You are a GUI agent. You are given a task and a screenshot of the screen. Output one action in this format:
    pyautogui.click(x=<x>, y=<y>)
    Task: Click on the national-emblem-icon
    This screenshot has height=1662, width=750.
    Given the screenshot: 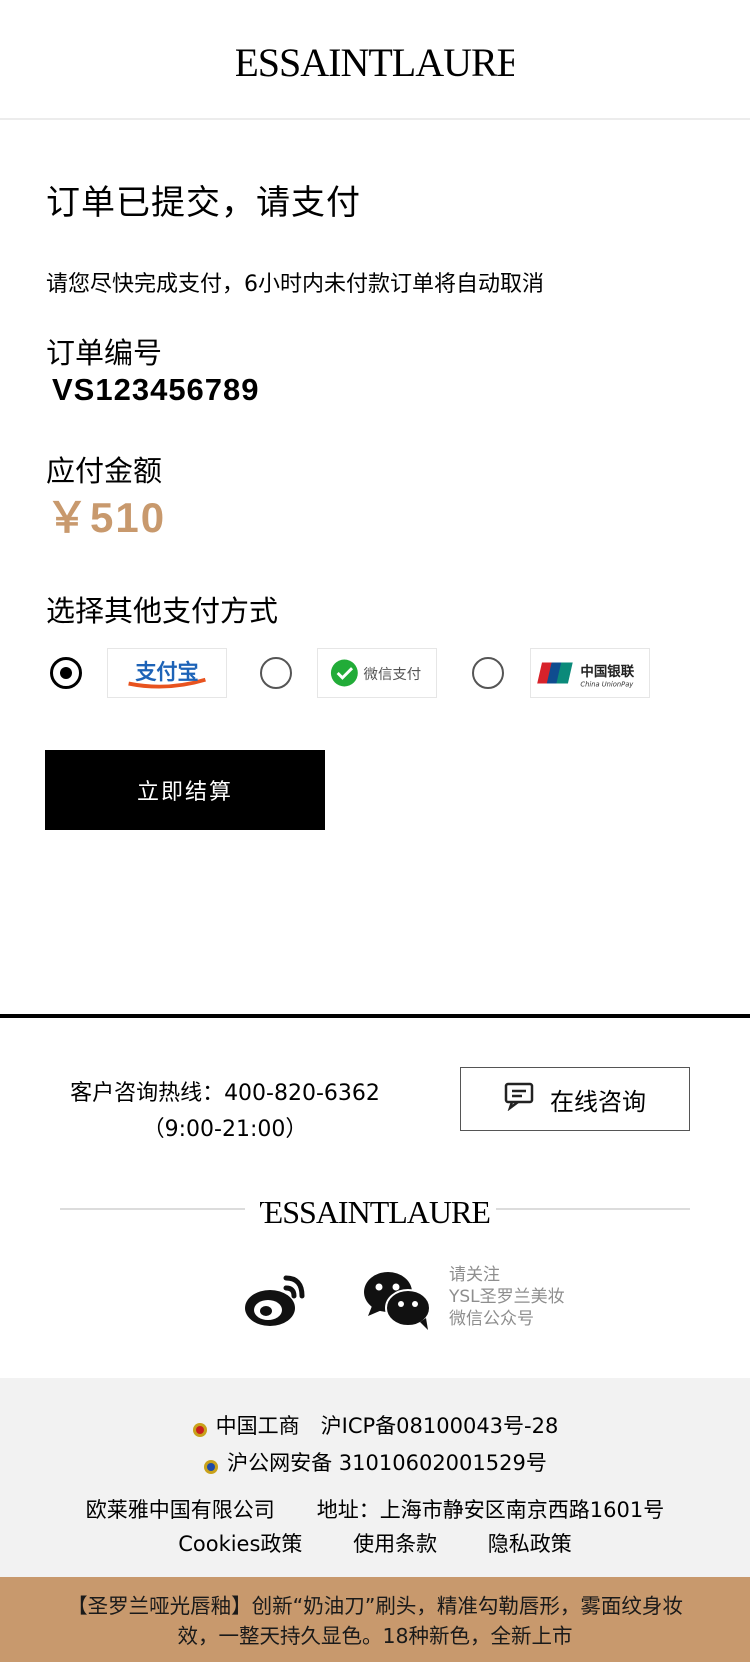 What is the action you would take?
    pyautogui.click(x=200, y=1428)
    